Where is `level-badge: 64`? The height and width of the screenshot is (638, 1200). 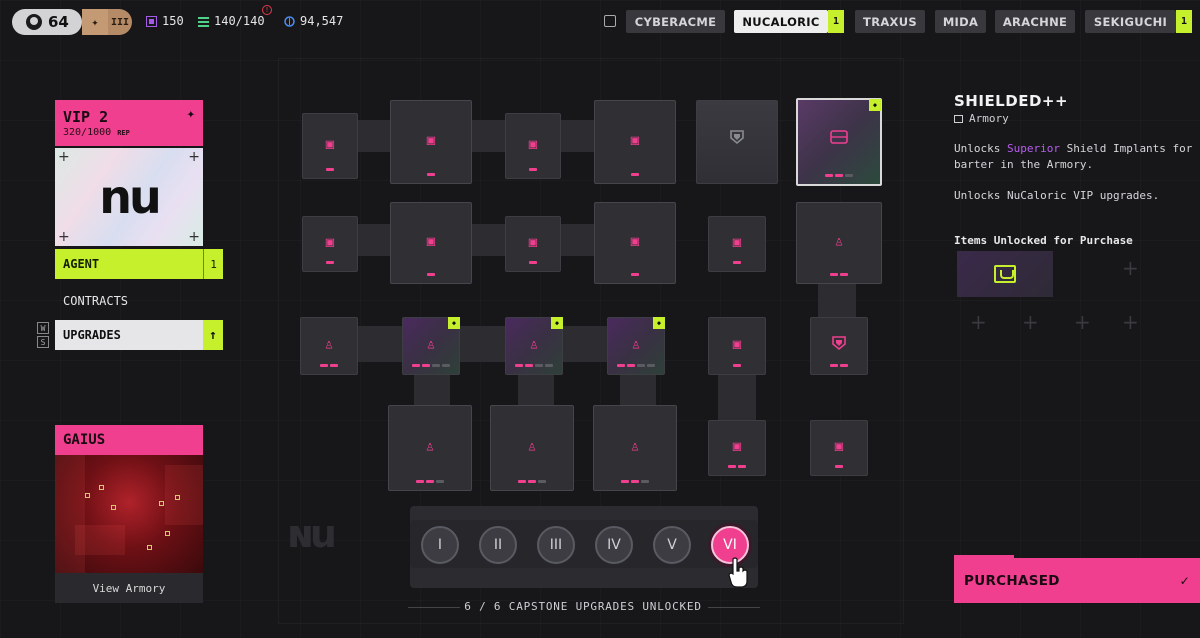 level-badge: 64 is located at coordinates (47, 22).